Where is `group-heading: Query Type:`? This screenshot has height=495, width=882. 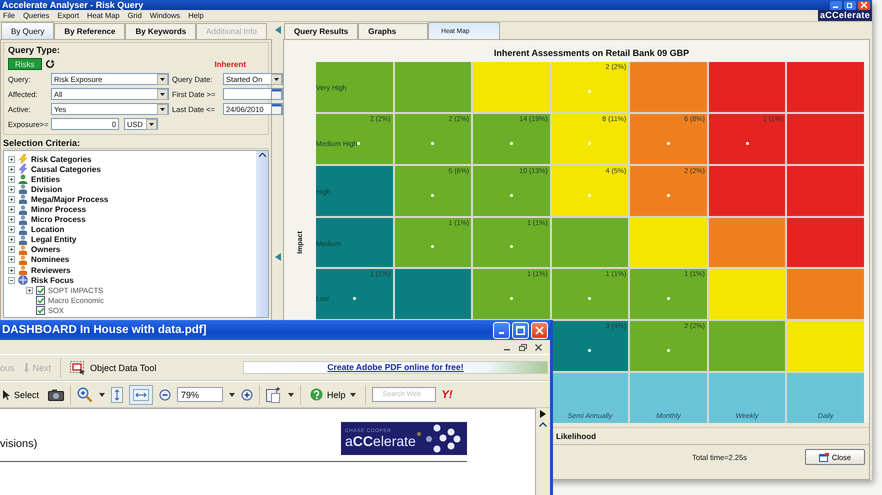 group-heading: Query Type: is located at coordinates (34, 50).